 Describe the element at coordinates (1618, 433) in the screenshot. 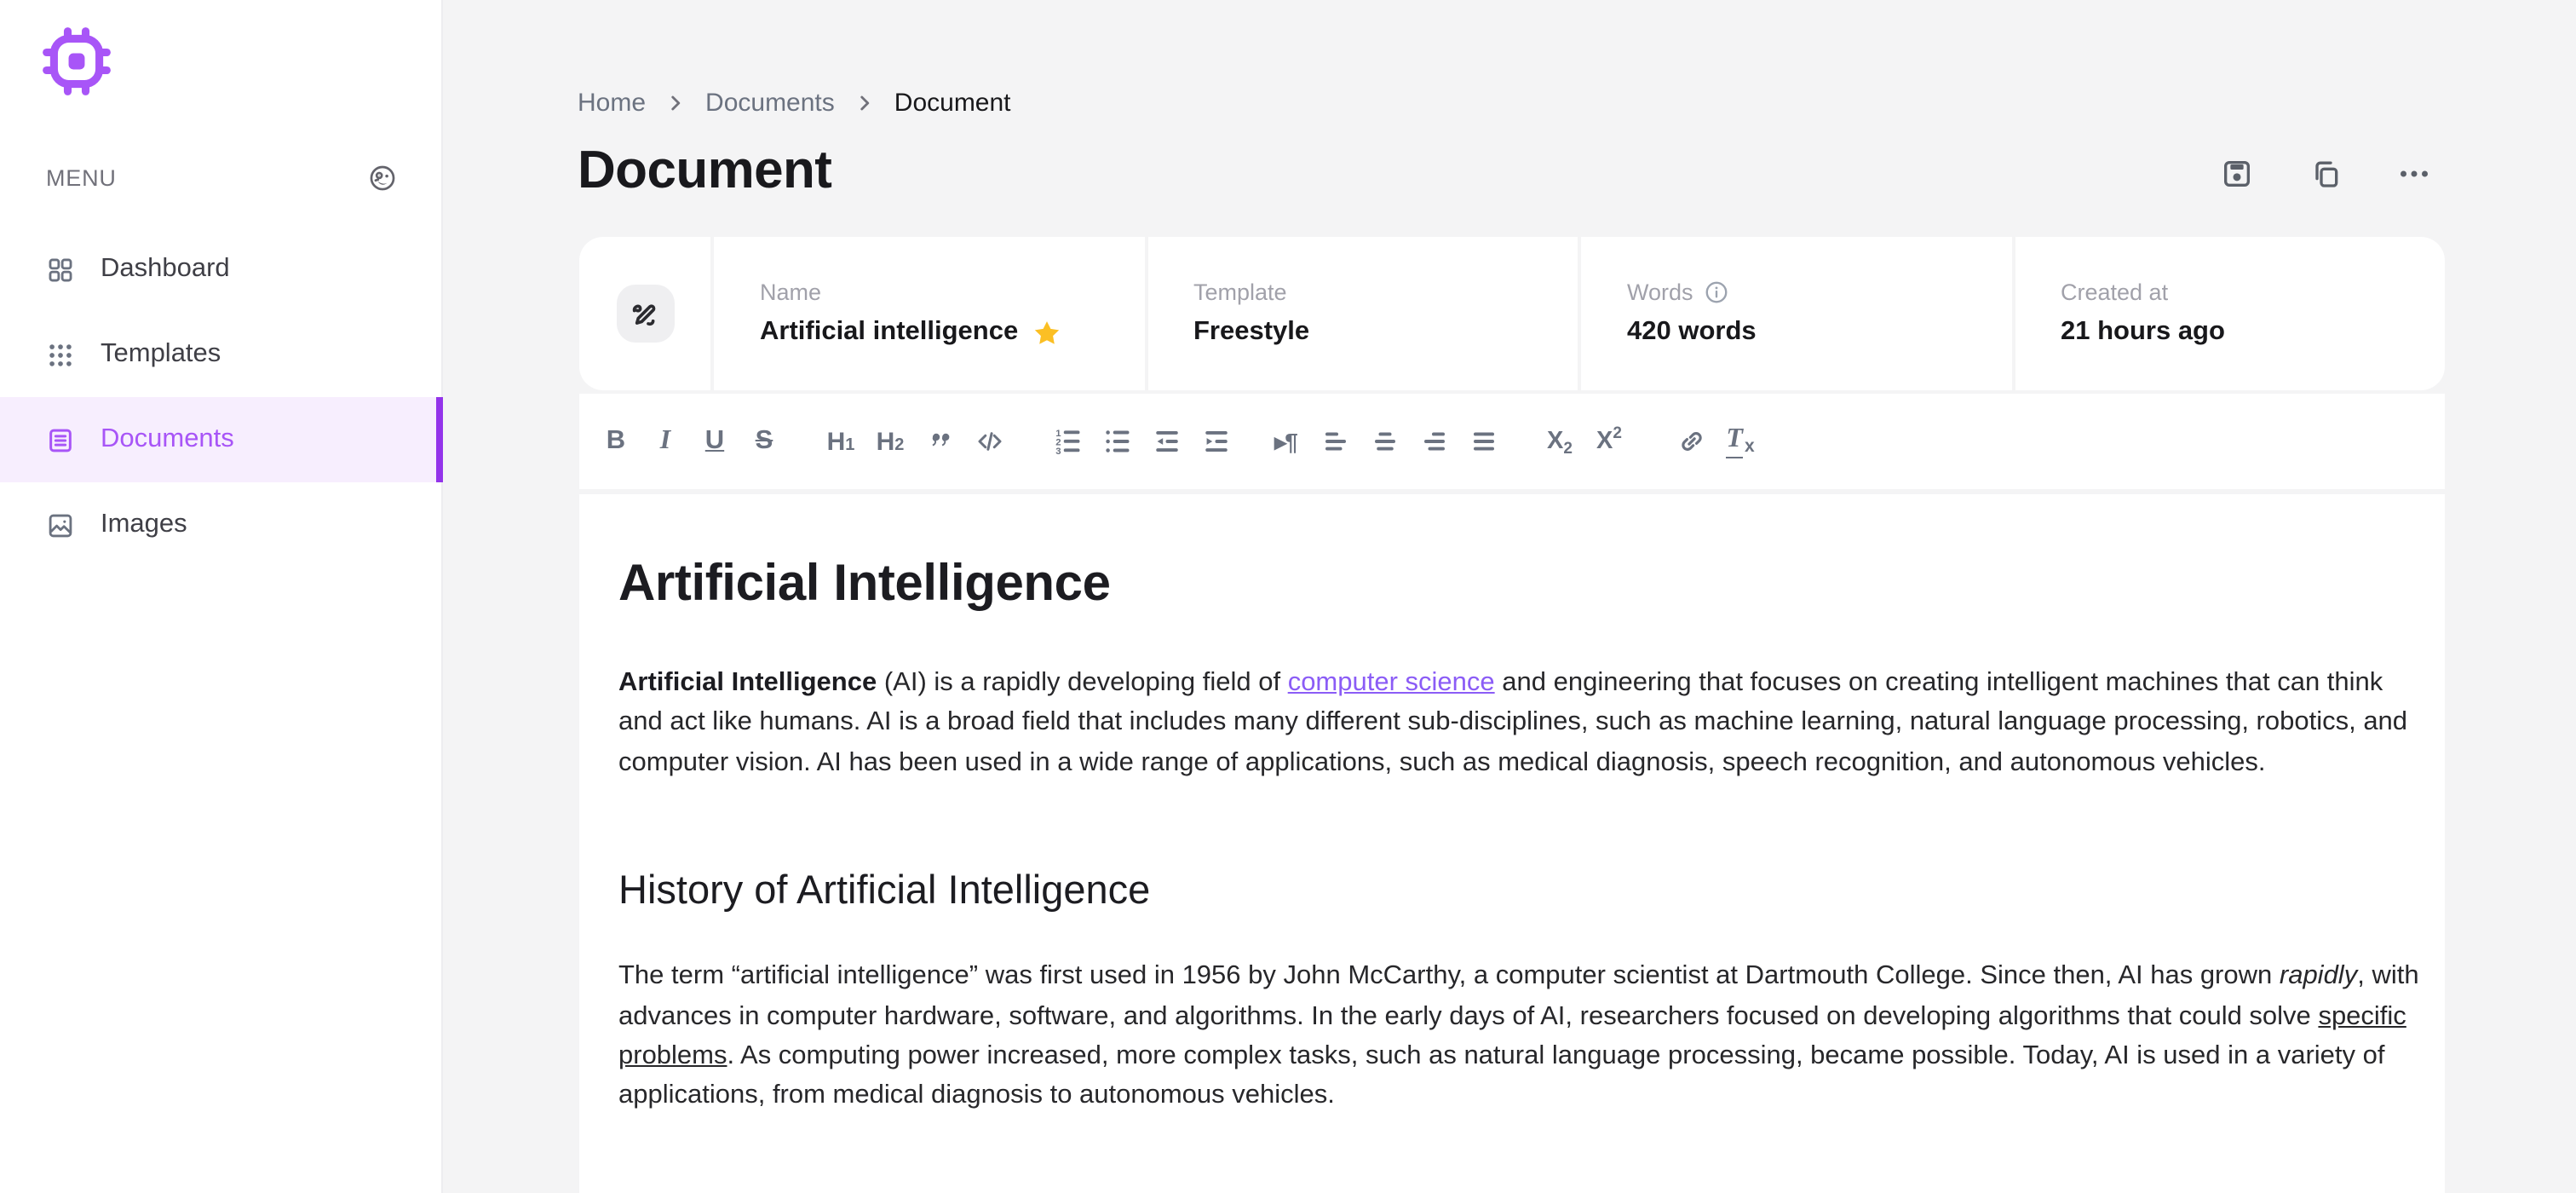

I see `superscript-num: 2` at that location.